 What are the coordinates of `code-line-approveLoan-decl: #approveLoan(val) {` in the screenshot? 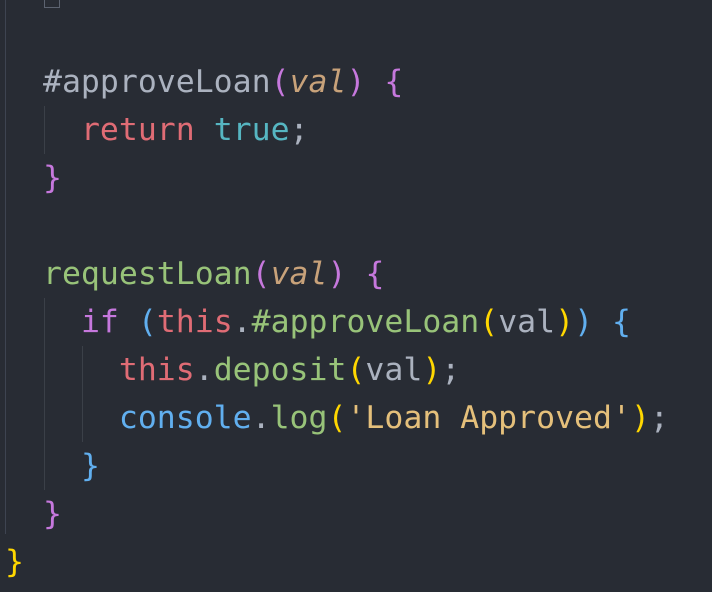 It's located at (223, 82).